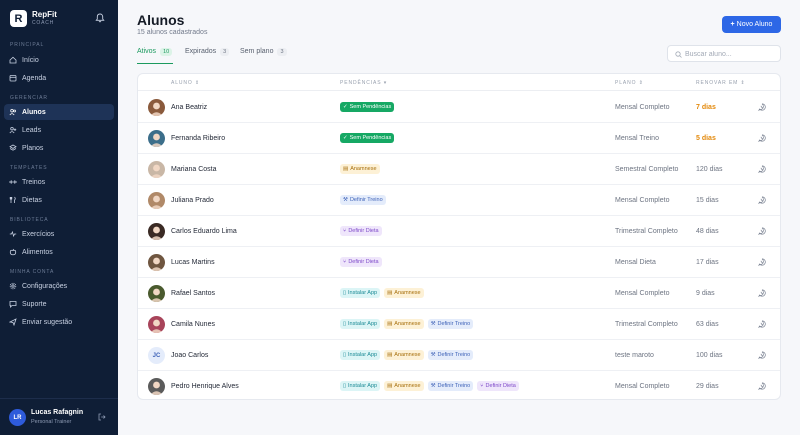  What do you see at coordinates (13, 112) in the screenshot?
I see `users-icon` at bounding box center [13, 112].